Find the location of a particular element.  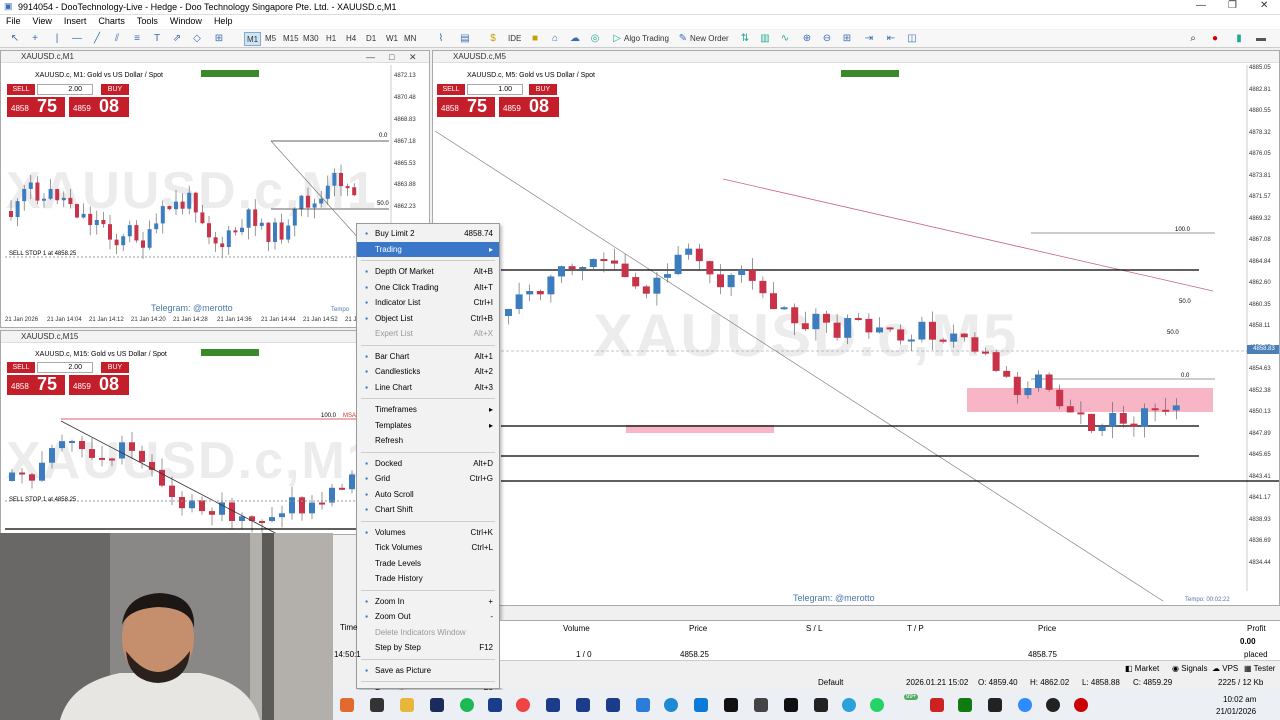

menu-tools: Tools is located at coordinates (147, 21).